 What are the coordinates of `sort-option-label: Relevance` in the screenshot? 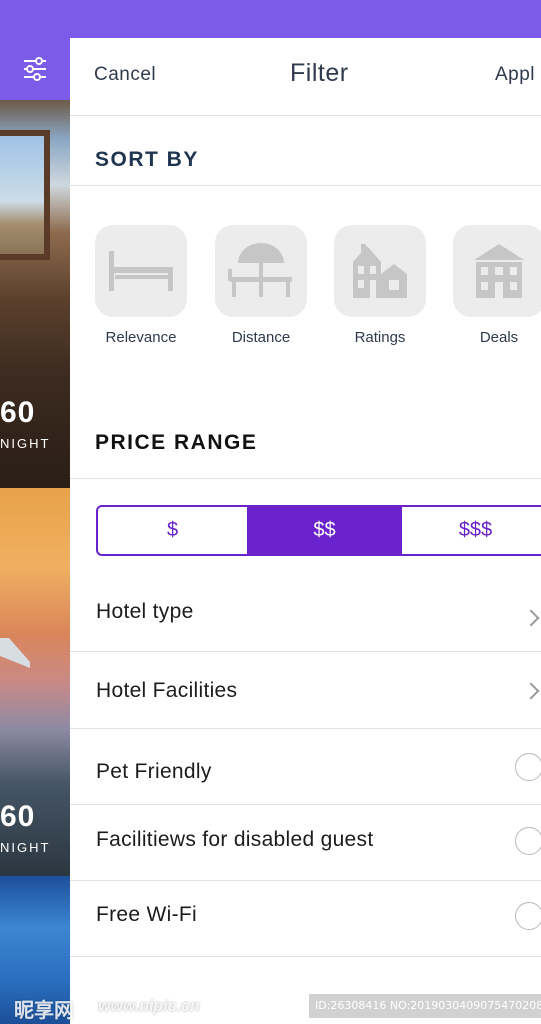 It's located at (141, 337).